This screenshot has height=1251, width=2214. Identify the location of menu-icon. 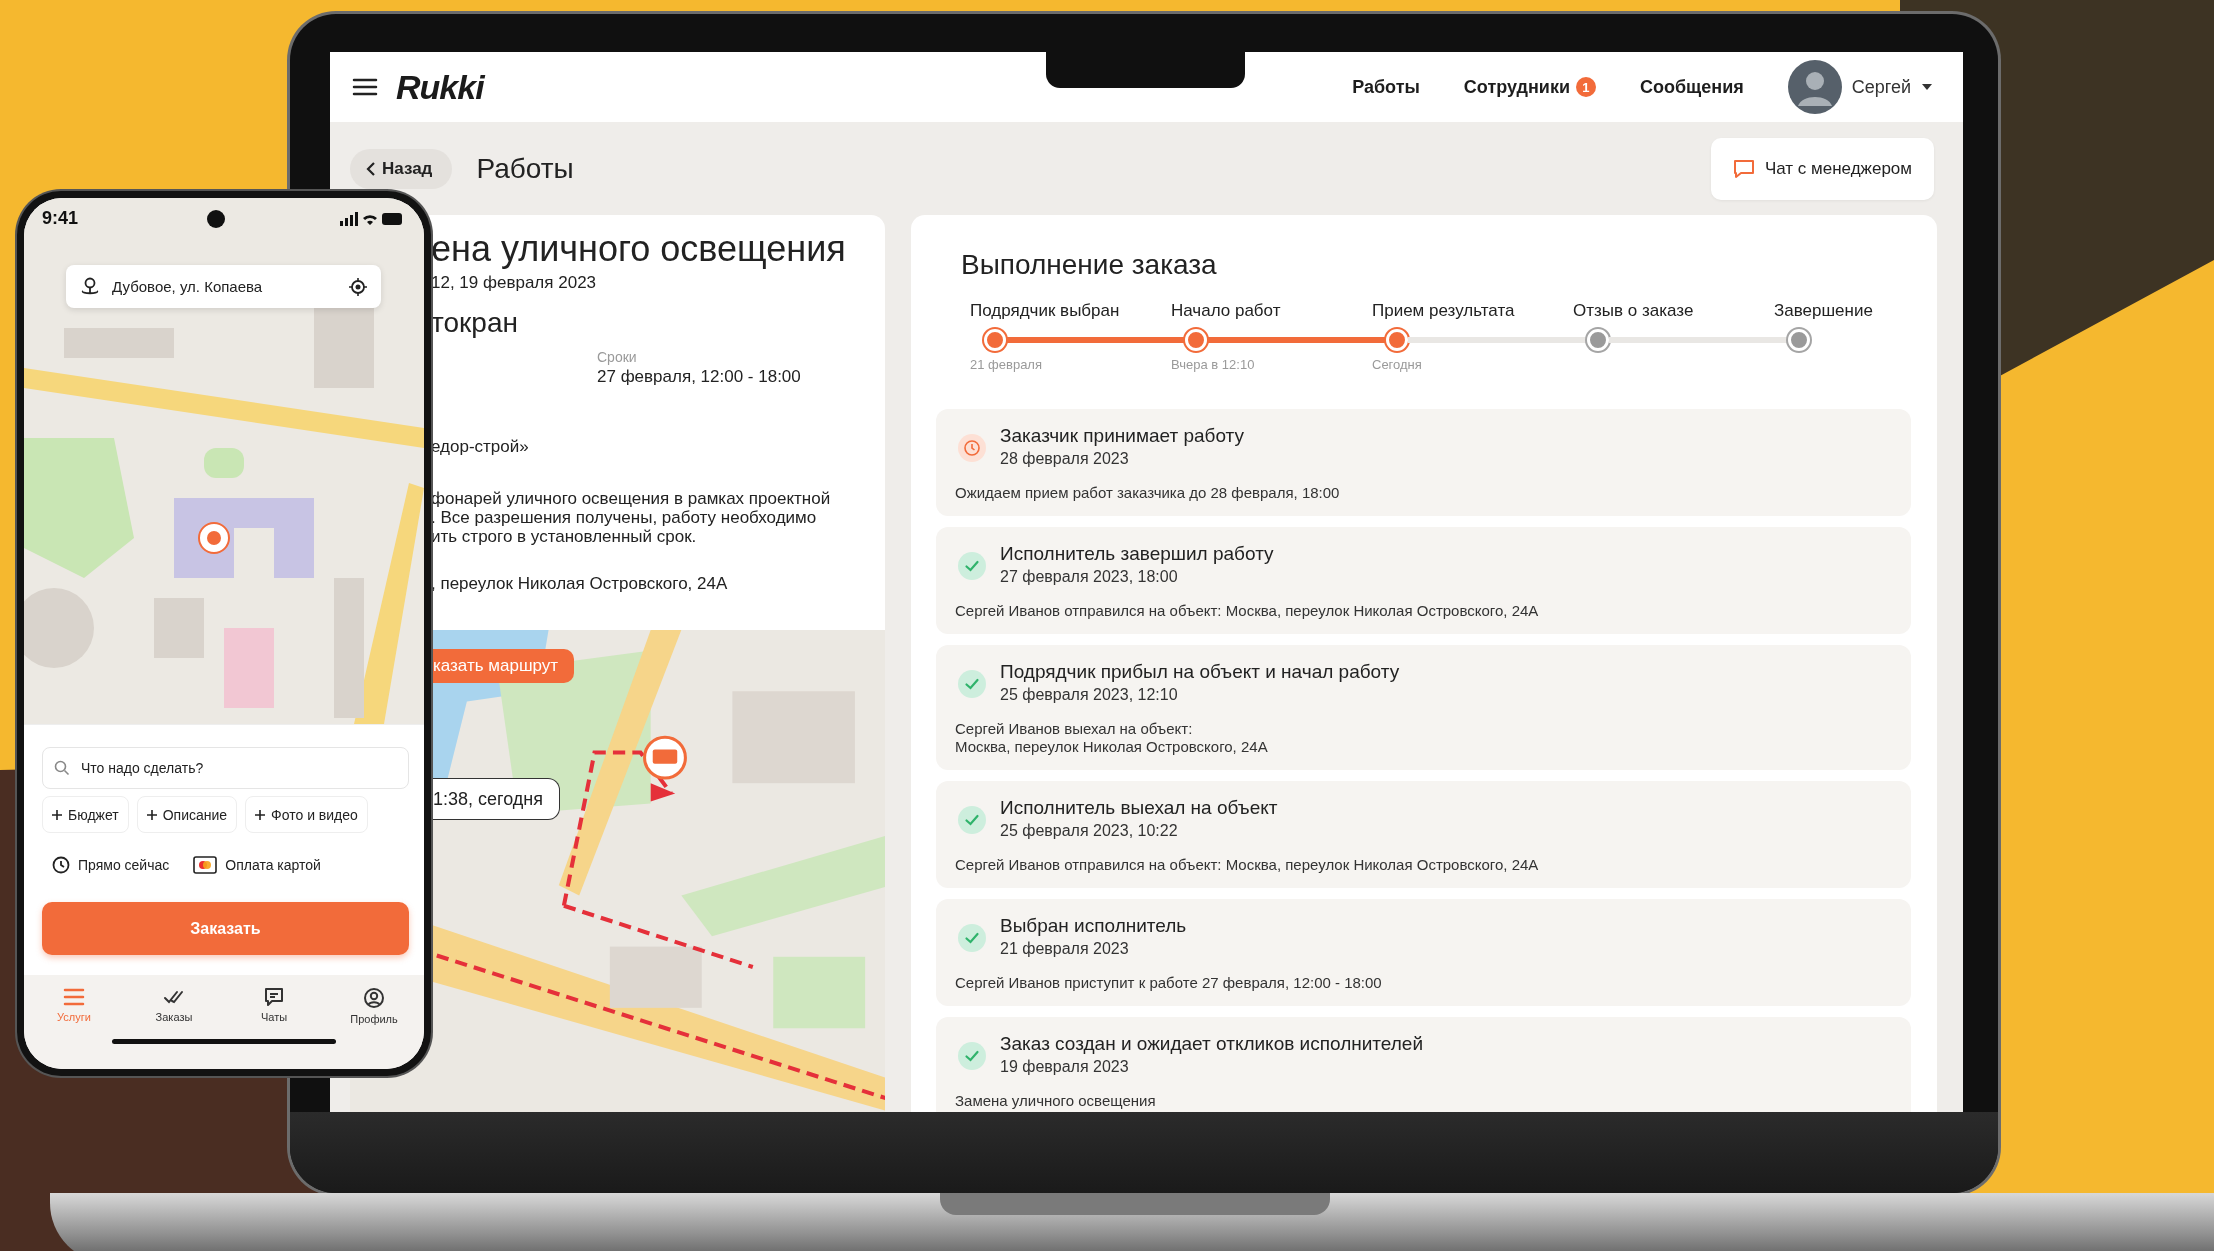
(365, 87).